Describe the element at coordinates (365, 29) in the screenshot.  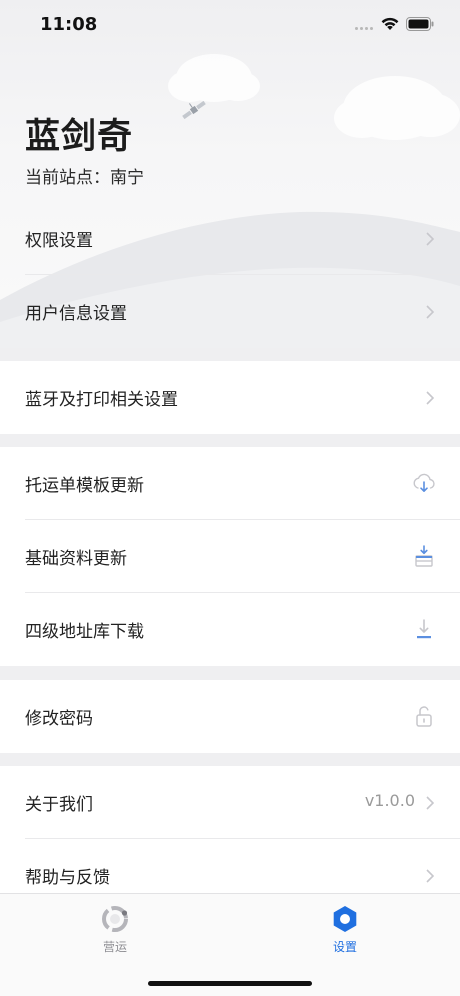
I see `signal-dots-icon` at that location.